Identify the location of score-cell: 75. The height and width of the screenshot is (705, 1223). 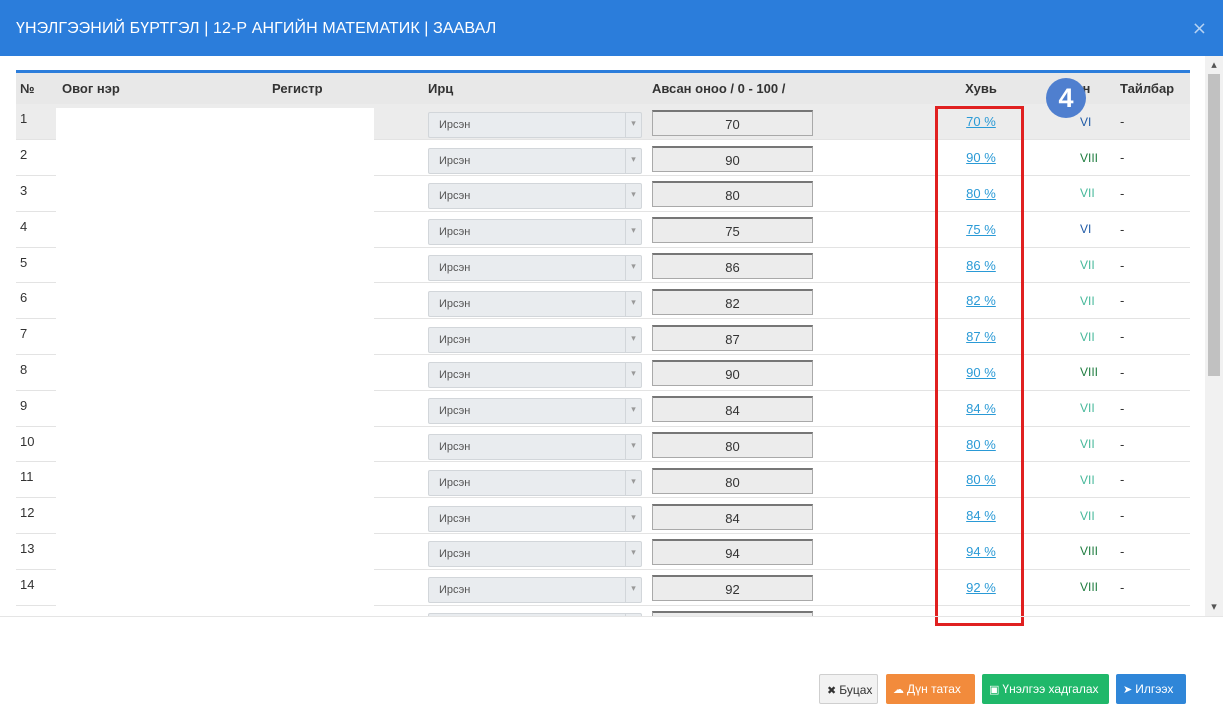
(774, 229).